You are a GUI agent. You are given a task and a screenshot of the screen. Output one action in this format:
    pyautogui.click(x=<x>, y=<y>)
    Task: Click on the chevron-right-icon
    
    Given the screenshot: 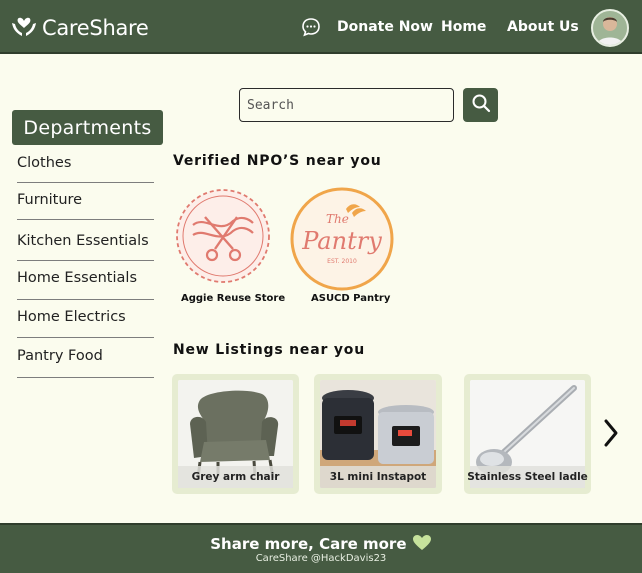 What is the action you would take?
    pyautogui.click(x=611, y=435)
    